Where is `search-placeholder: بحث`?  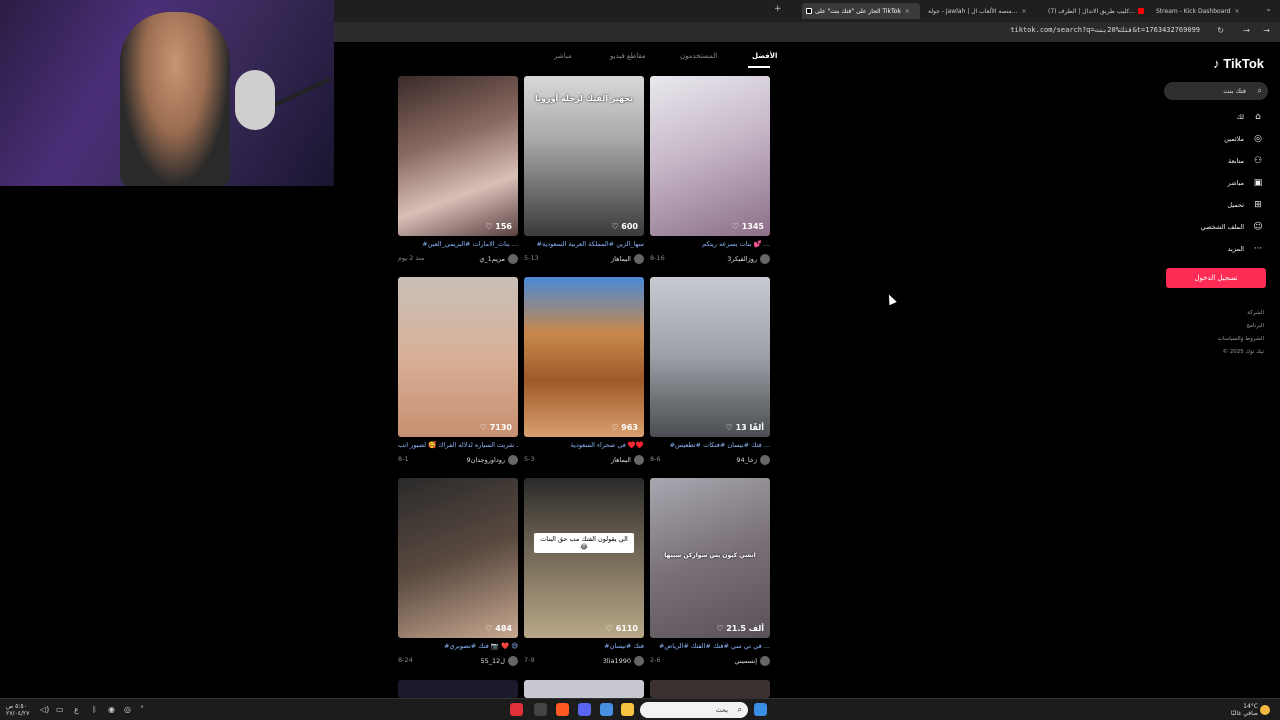 search-placeholder: بحث is located at coordinates (721, 710).